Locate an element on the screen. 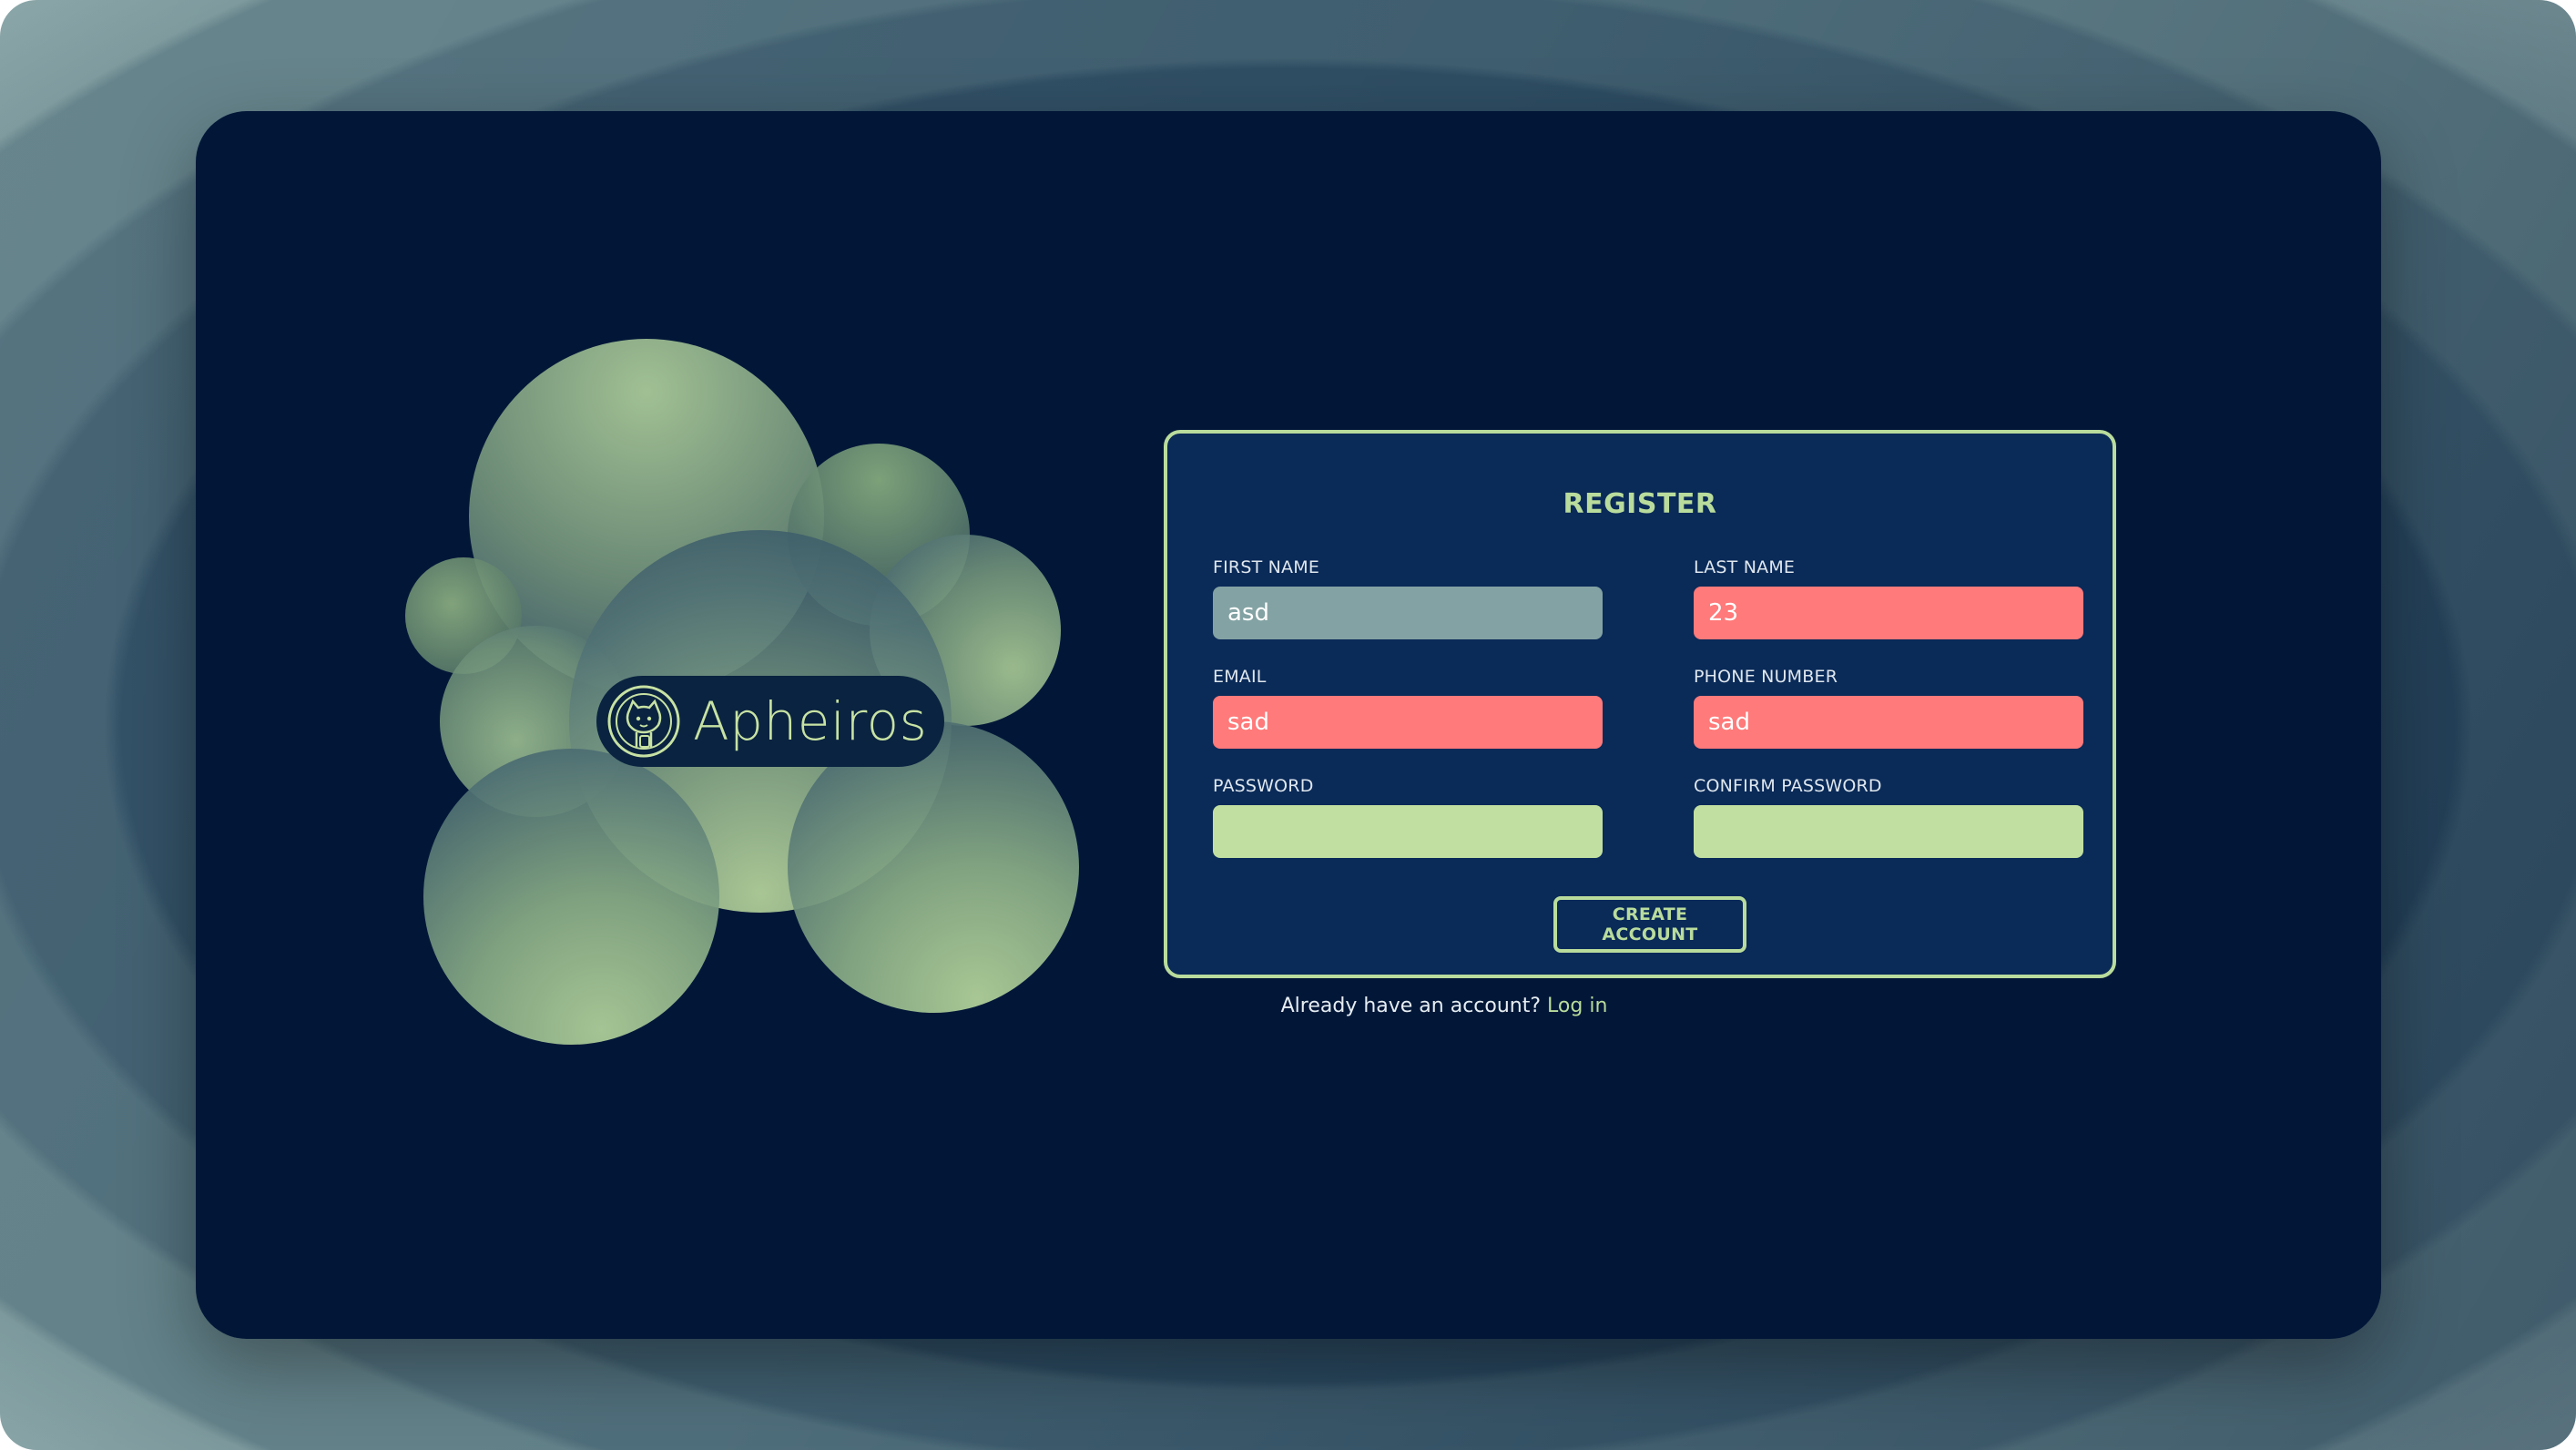 The image size is (2576, 1450). email-field: EMAIL is located at coordinates (1408, 708).